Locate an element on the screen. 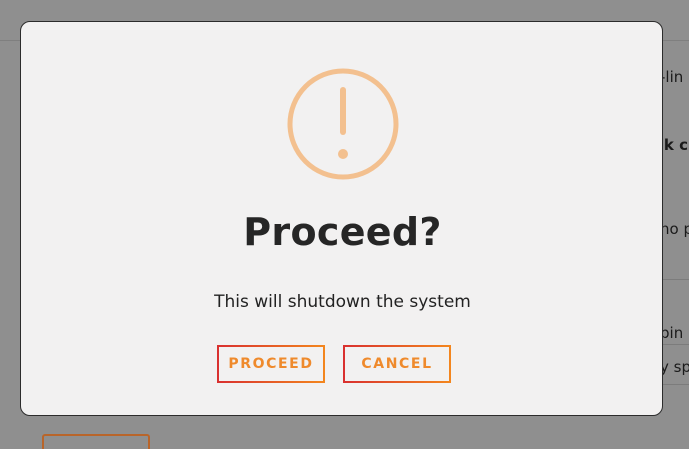  proceed-button: PROCEED is located at coordinates (271, 364).